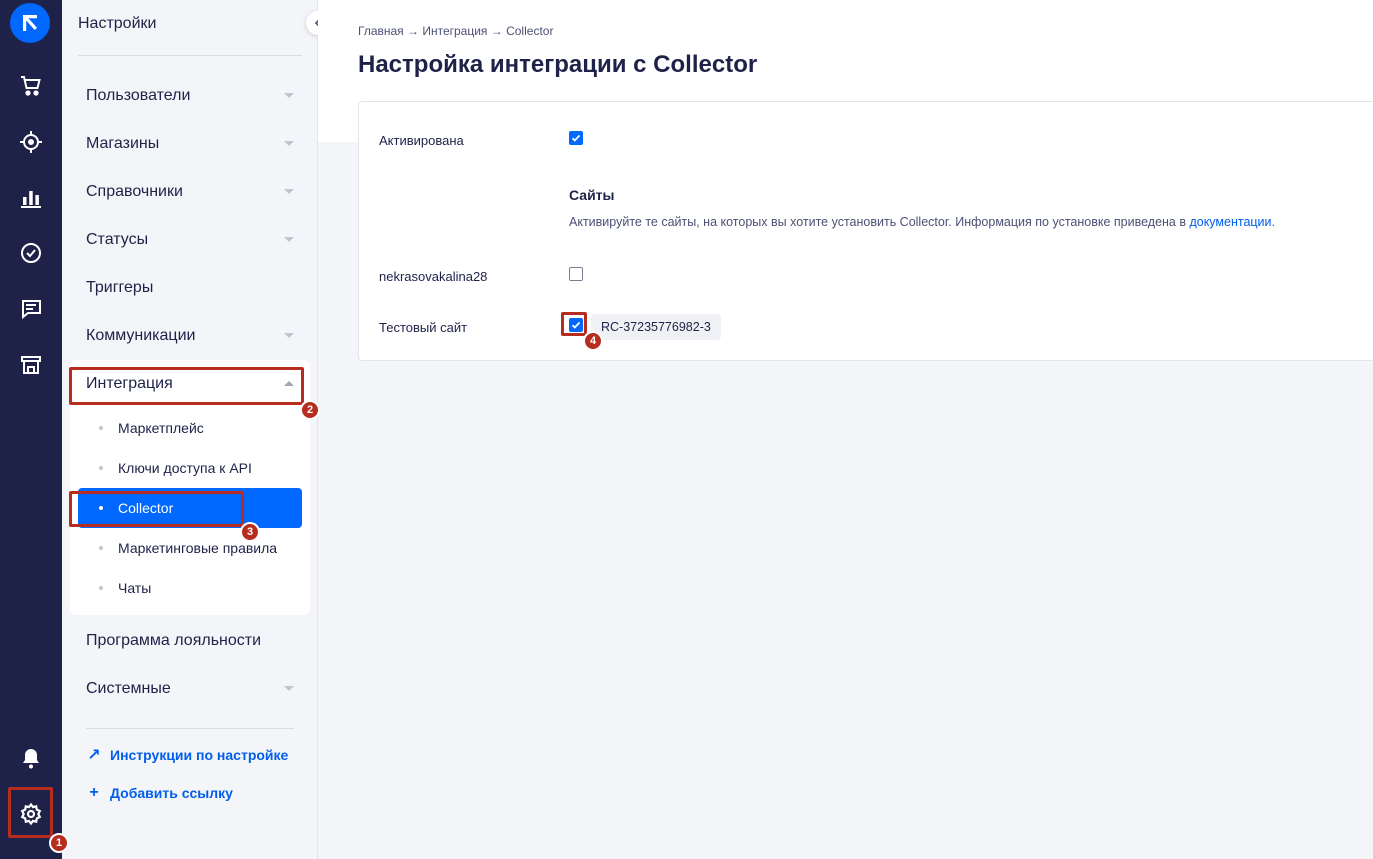 Image resolution: width=1373 pixels, height=859 pixels. What do you see at coordinates (455, 31) in the screenshot?
I see `breadcrumb: Главная → Интеграция → Collector` at bounding box center [455, 31].